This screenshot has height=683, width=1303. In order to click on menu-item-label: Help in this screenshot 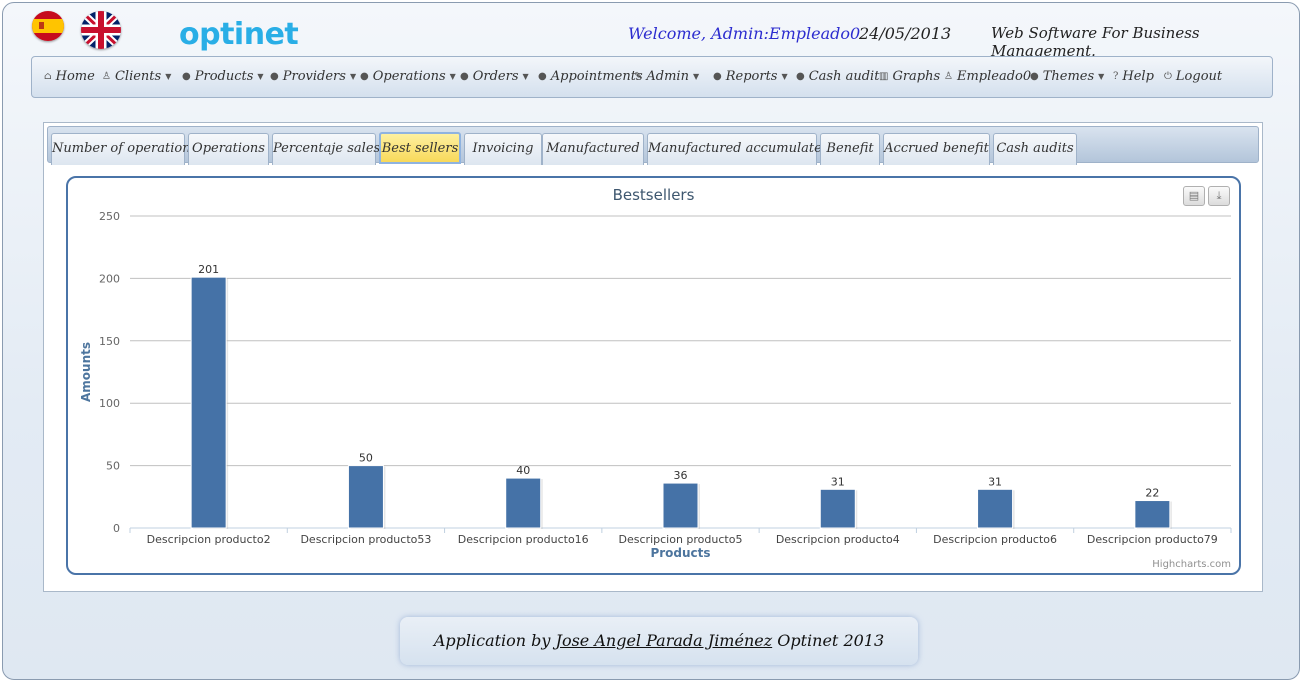, I will do `click(1138, 76)`.